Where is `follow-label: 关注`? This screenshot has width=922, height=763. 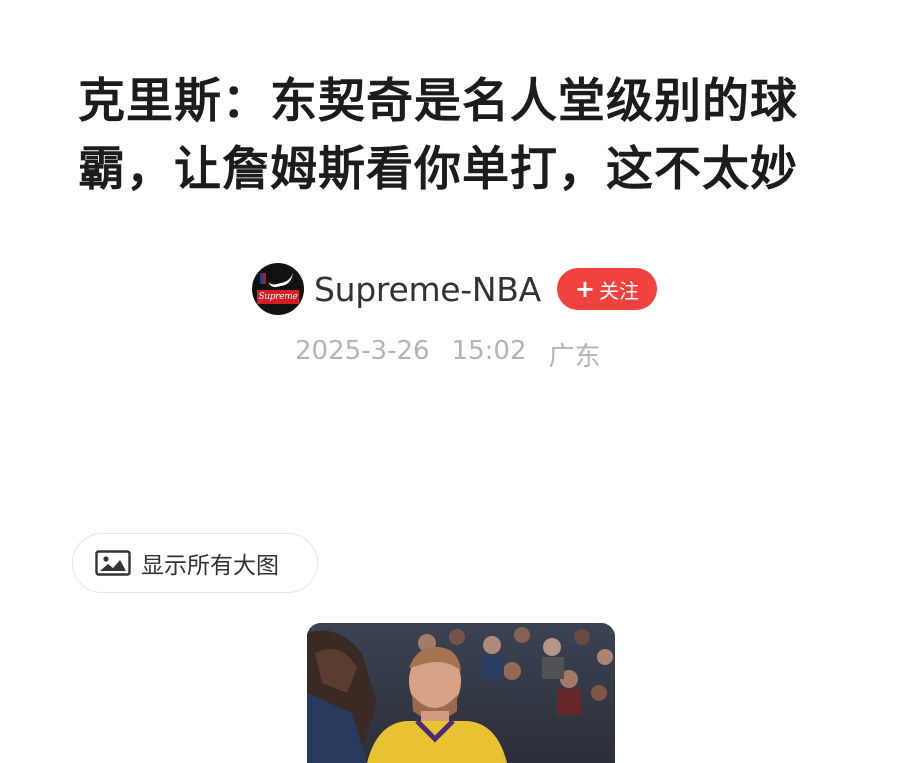
follow-label: 关注 is located at coordinates (619, 290).